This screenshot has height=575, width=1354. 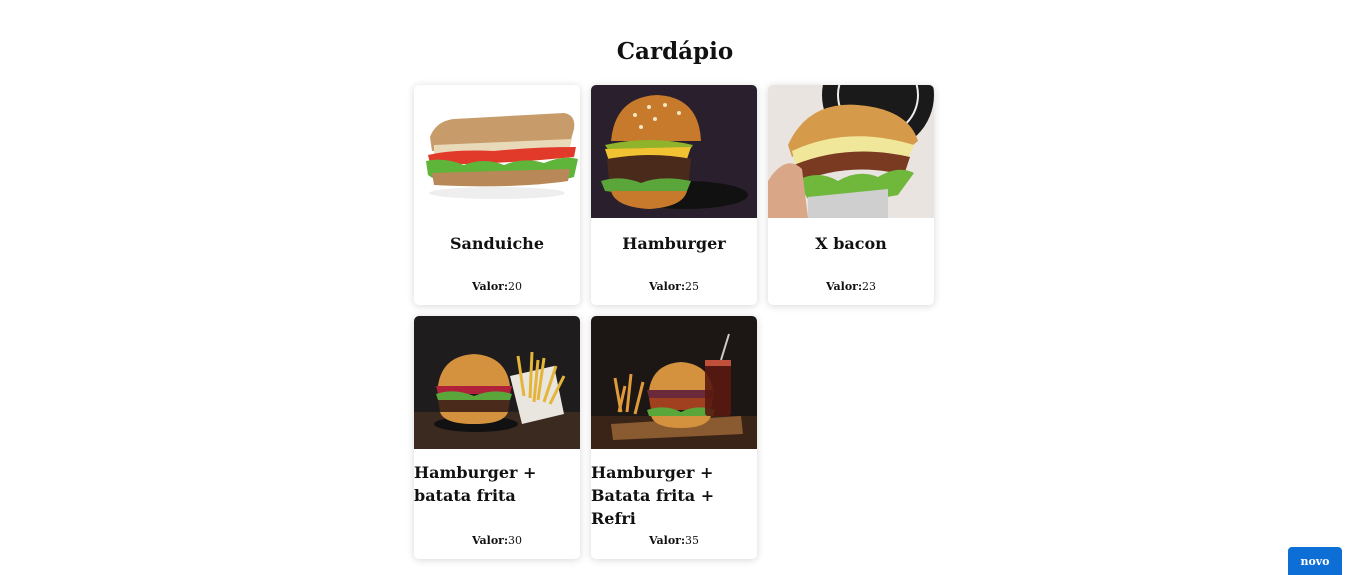 I want to click on card-title: Hamburger, so click(x=674, y=243).